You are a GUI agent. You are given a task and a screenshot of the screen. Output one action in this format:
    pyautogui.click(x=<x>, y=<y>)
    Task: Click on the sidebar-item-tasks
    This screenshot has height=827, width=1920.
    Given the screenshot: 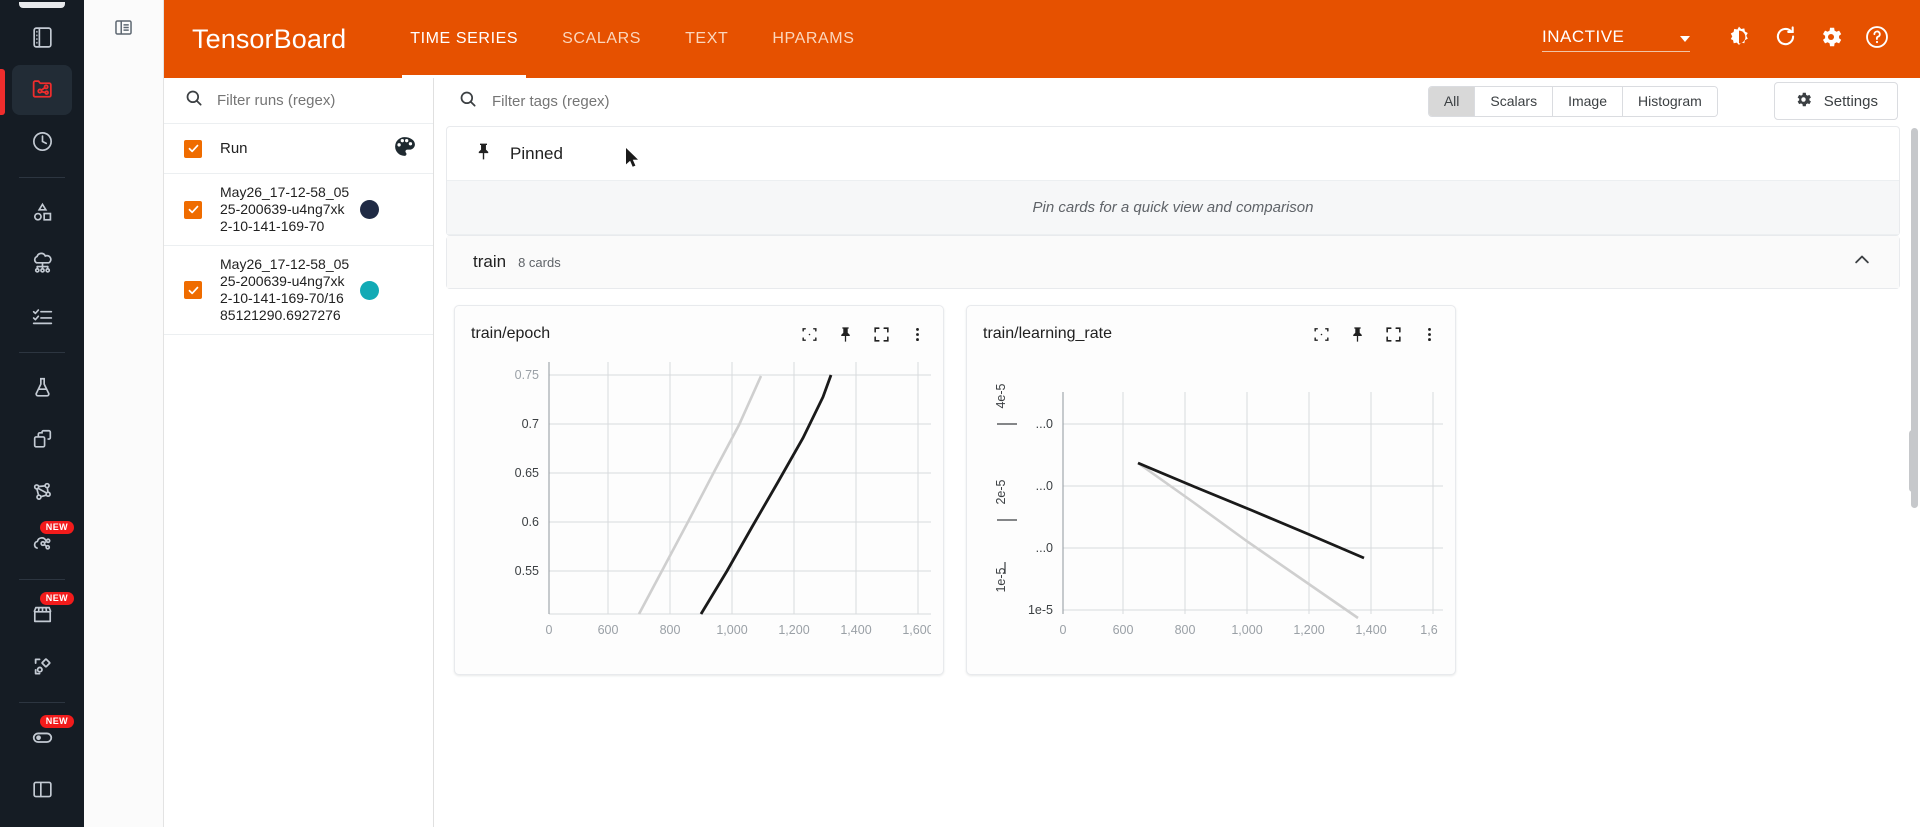 What is the action you would take?
    pyautogui.click(x=42, y=317)
    